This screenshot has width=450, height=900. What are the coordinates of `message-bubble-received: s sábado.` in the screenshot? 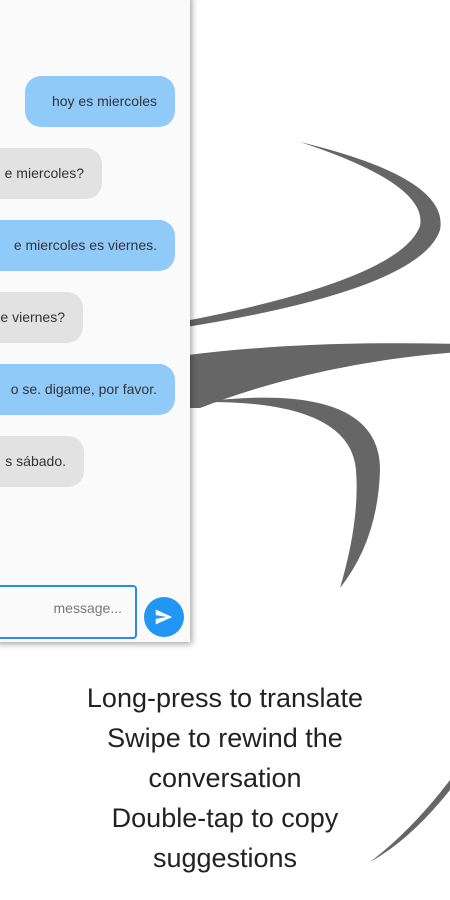 It's located at (42, 461).